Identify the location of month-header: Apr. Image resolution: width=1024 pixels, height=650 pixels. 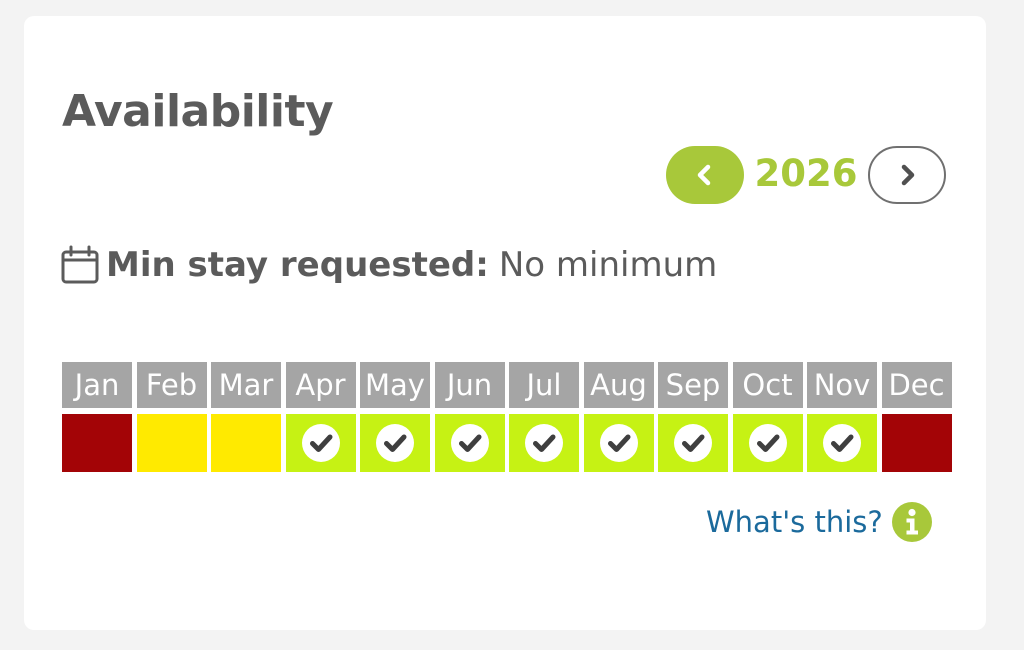
(320, 385).